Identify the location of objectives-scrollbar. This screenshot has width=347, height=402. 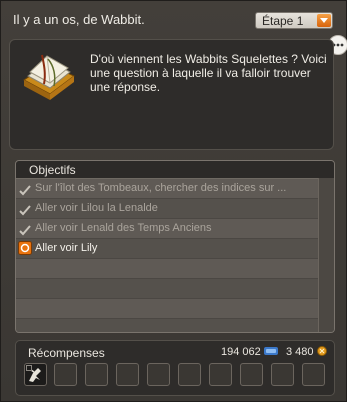
(326, 255).